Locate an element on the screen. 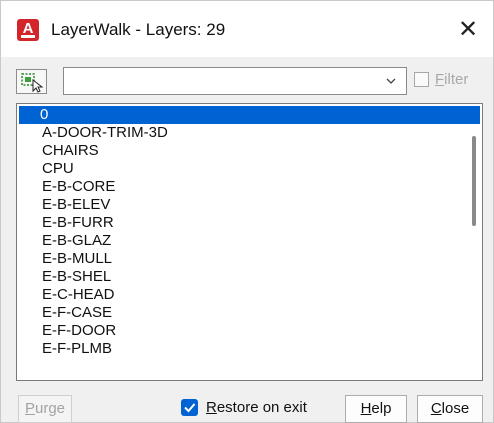 The width and height of the screenshot is (494, 423). restore-on-exit-label: Restore on exit is located at coordinates (256, 407).